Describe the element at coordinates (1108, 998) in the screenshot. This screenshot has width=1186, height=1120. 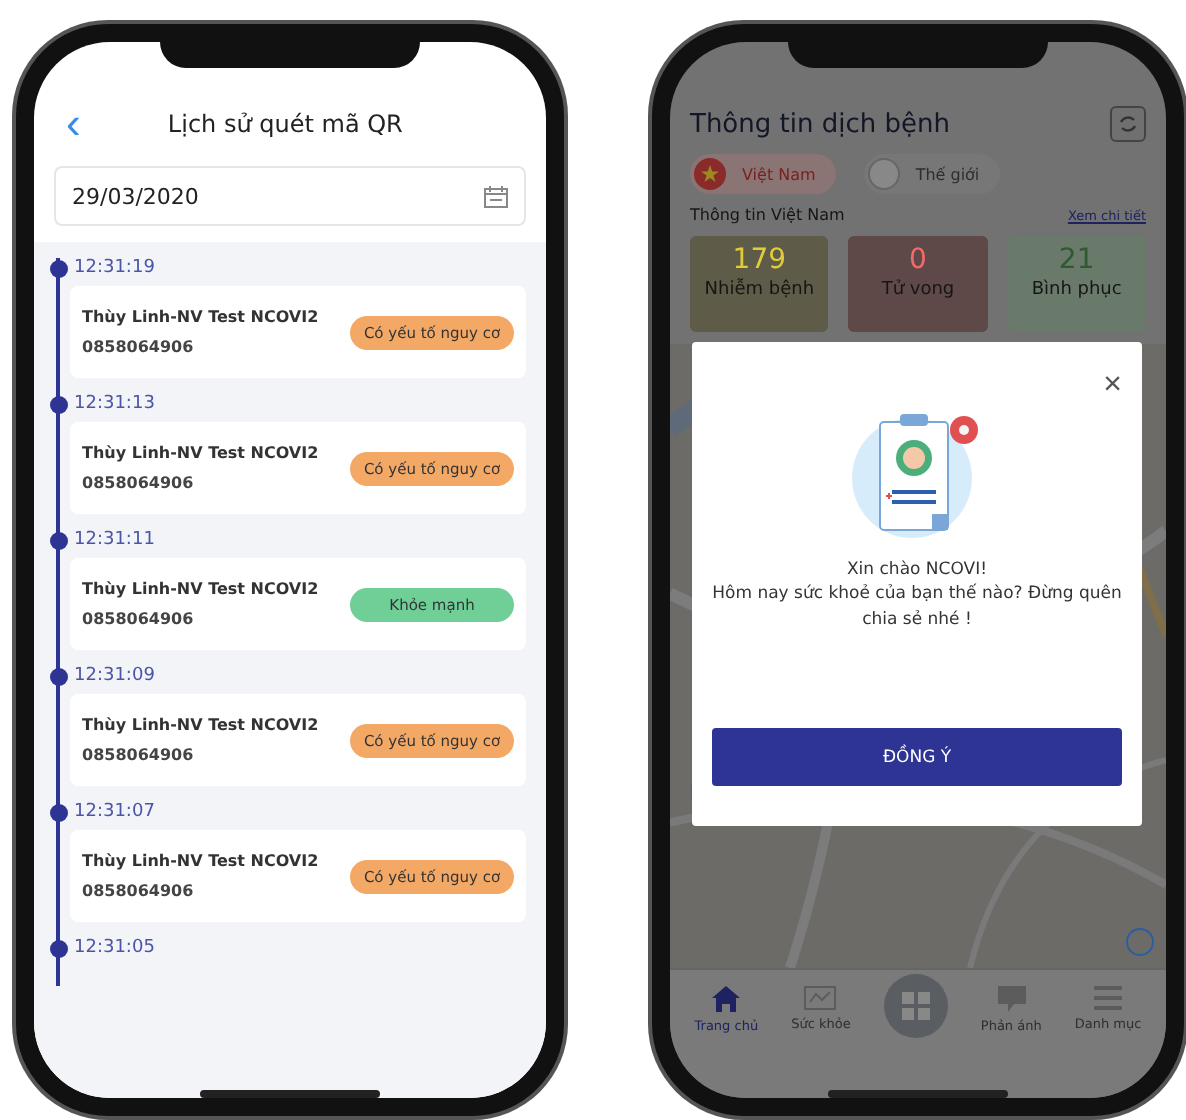
I see `menu-icon` at that location.